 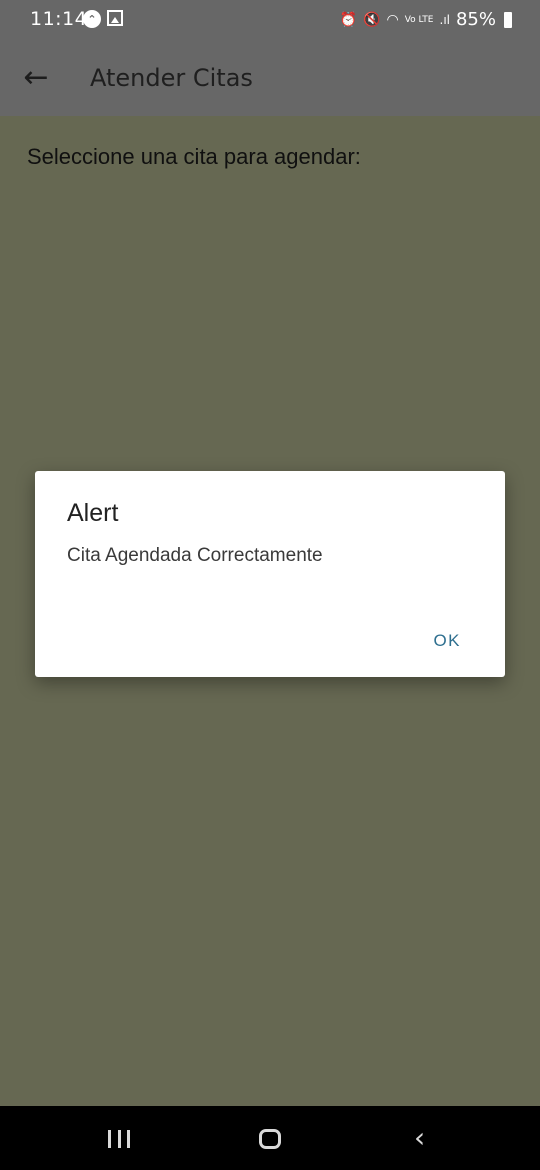 I want to click on status-bar: 11:14 ⌃ ⏰ 🔇 ◠ Vo LTE .ıl 85%, so click(x=270, y=20).